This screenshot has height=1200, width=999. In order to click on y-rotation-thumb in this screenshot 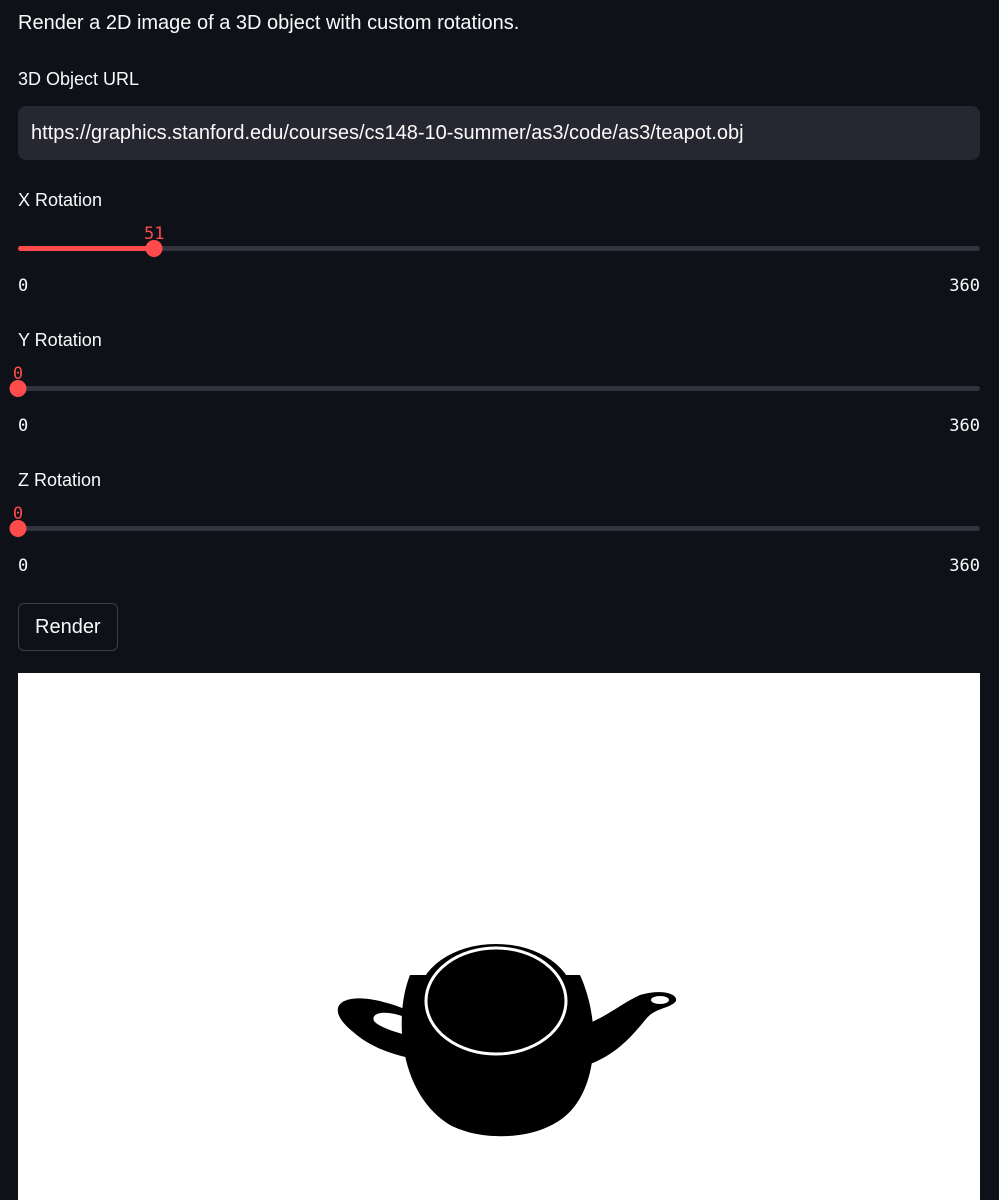, I will do `click(18, 388)`.